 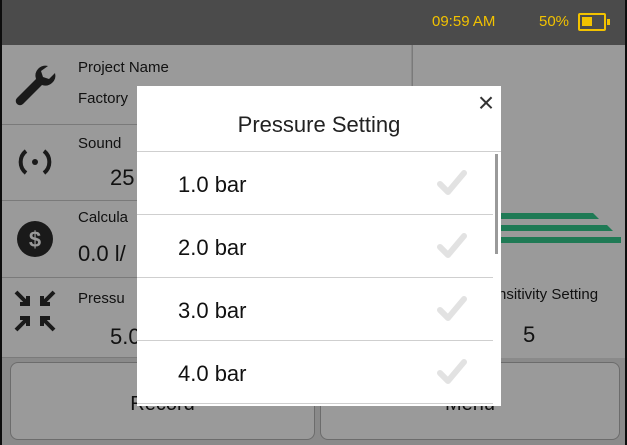 I want to click on dollar-icon: $, so click(x=35, y=239).